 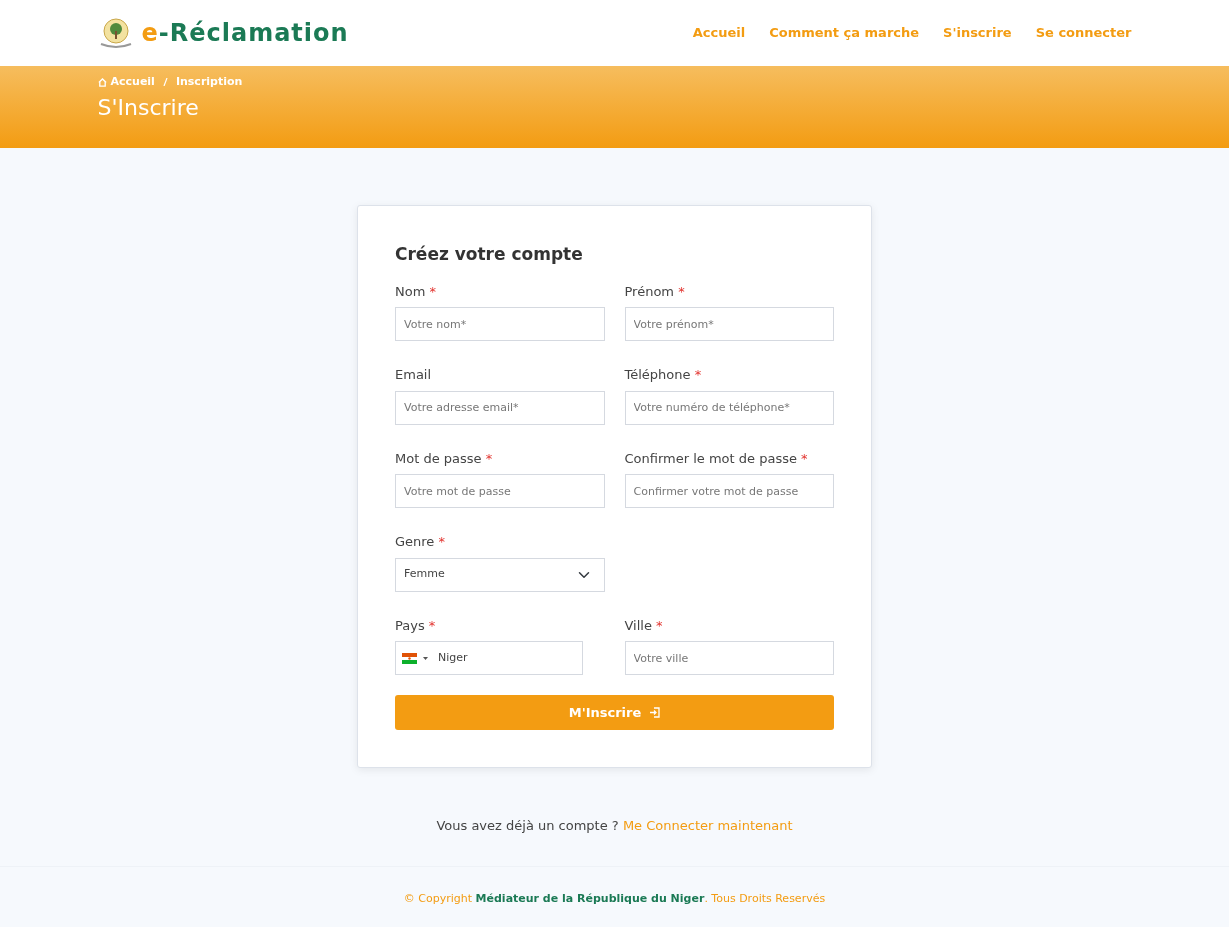 What do you see at coordinates (444, 458) in the screenshot?
I see `field-label: Mot de passe *` at bounding box center [444, 458].